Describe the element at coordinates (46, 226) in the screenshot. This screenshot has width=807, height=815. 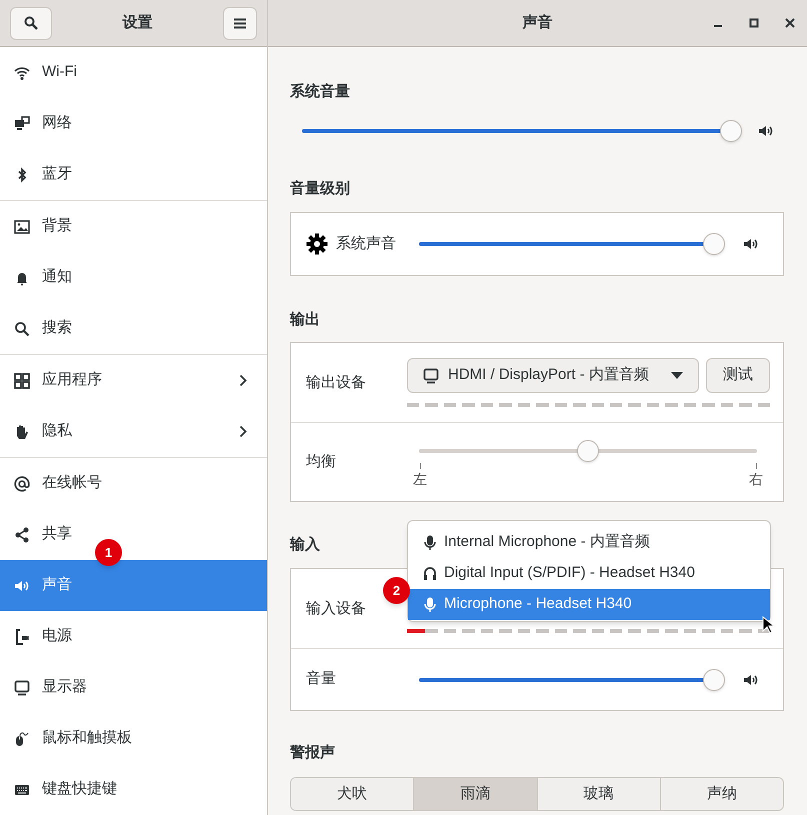
I see `sidebar-item: 背景` at that location.